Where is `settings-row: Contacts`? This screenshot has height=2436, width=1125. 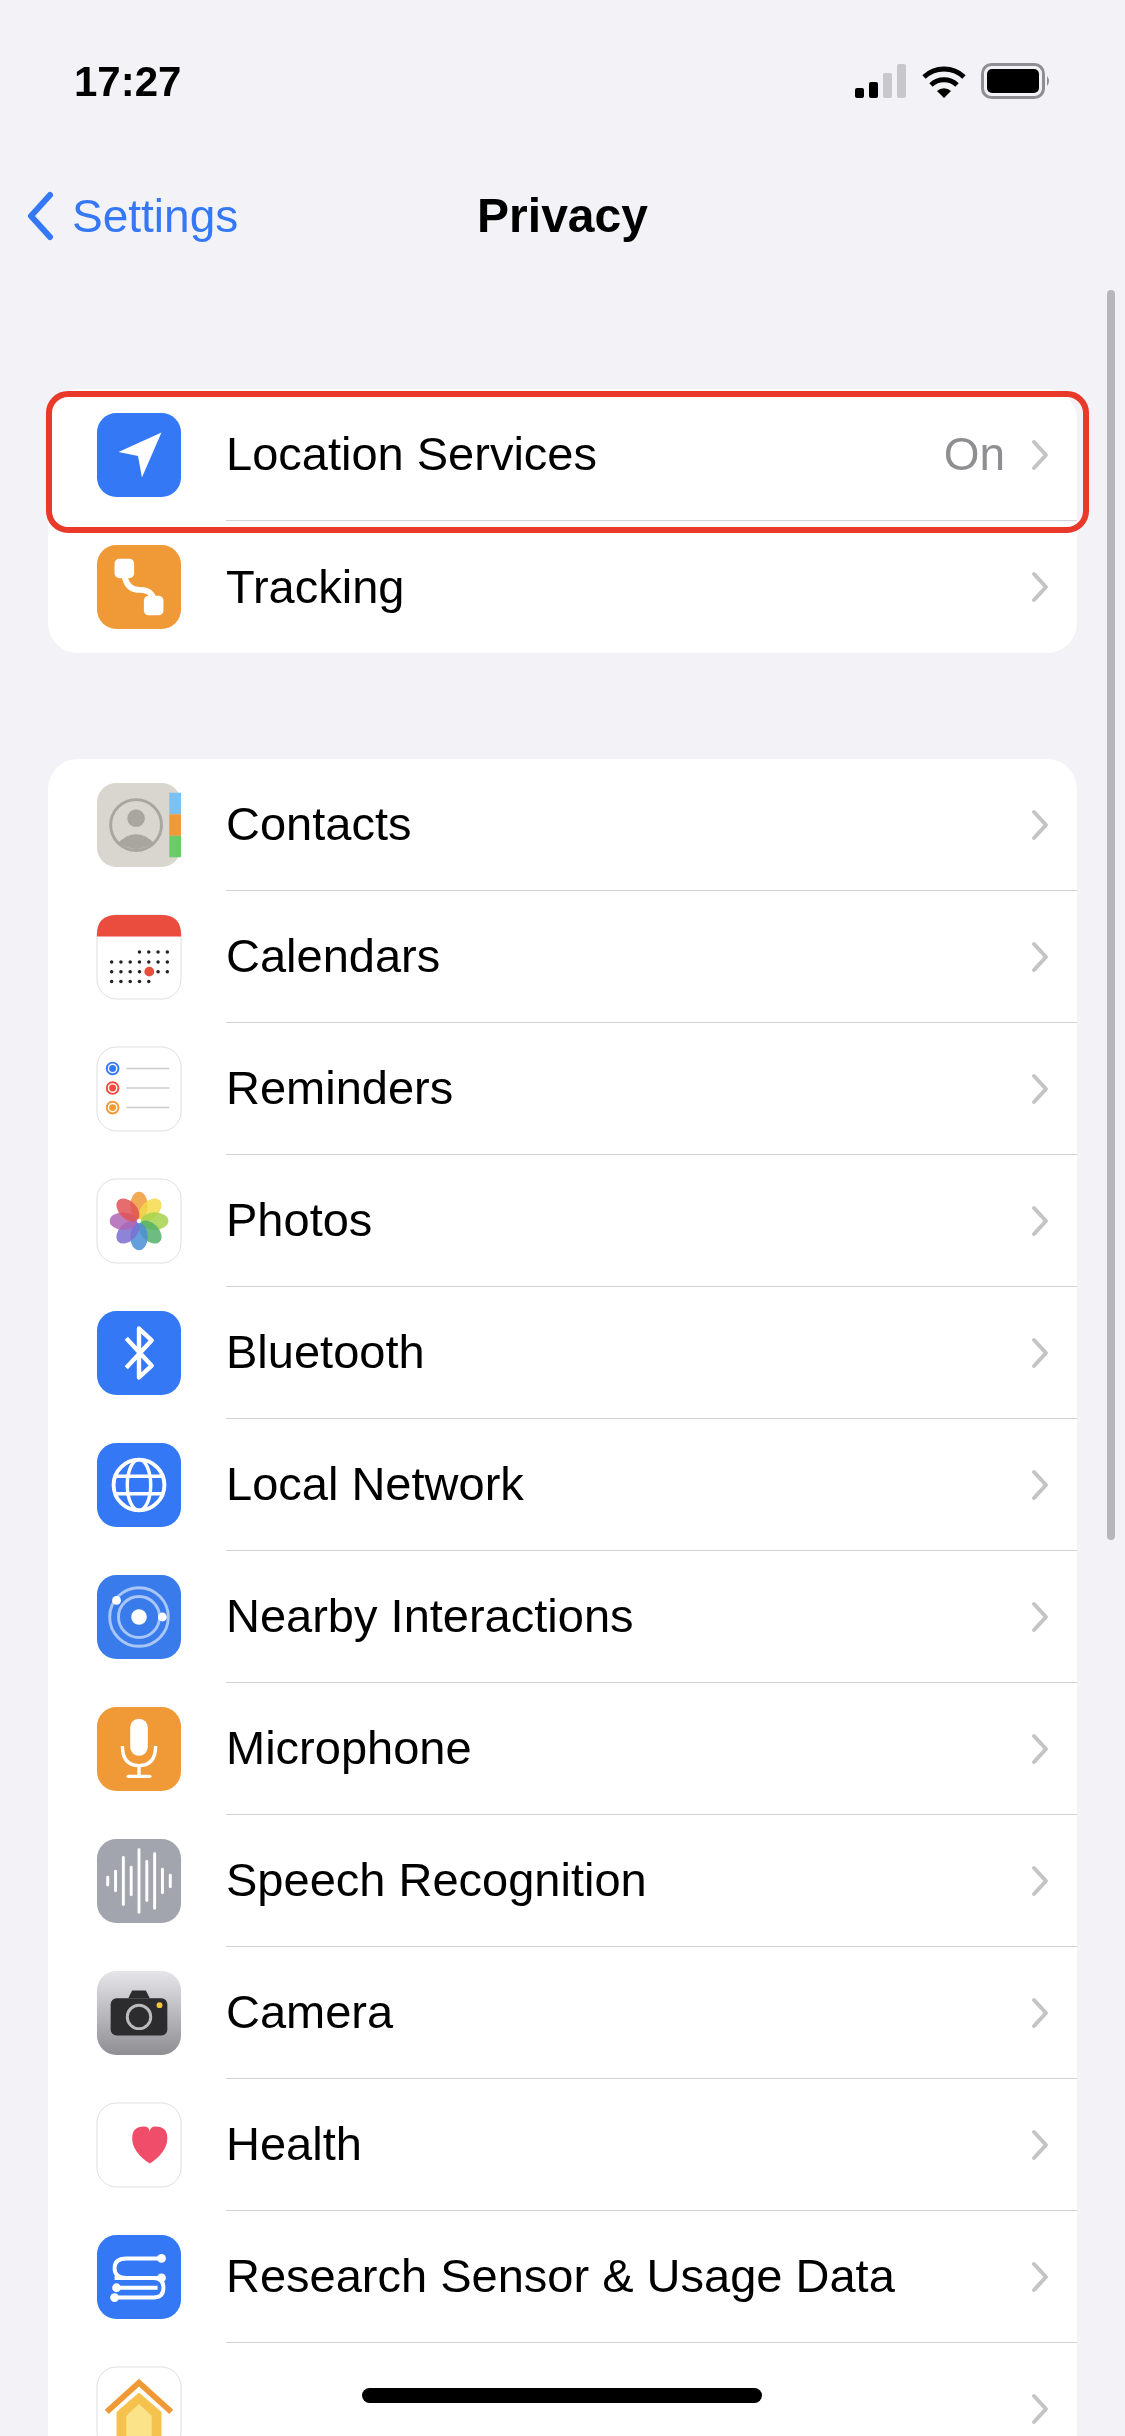 settings-row: Contacts is located at coordinates (562, 825).